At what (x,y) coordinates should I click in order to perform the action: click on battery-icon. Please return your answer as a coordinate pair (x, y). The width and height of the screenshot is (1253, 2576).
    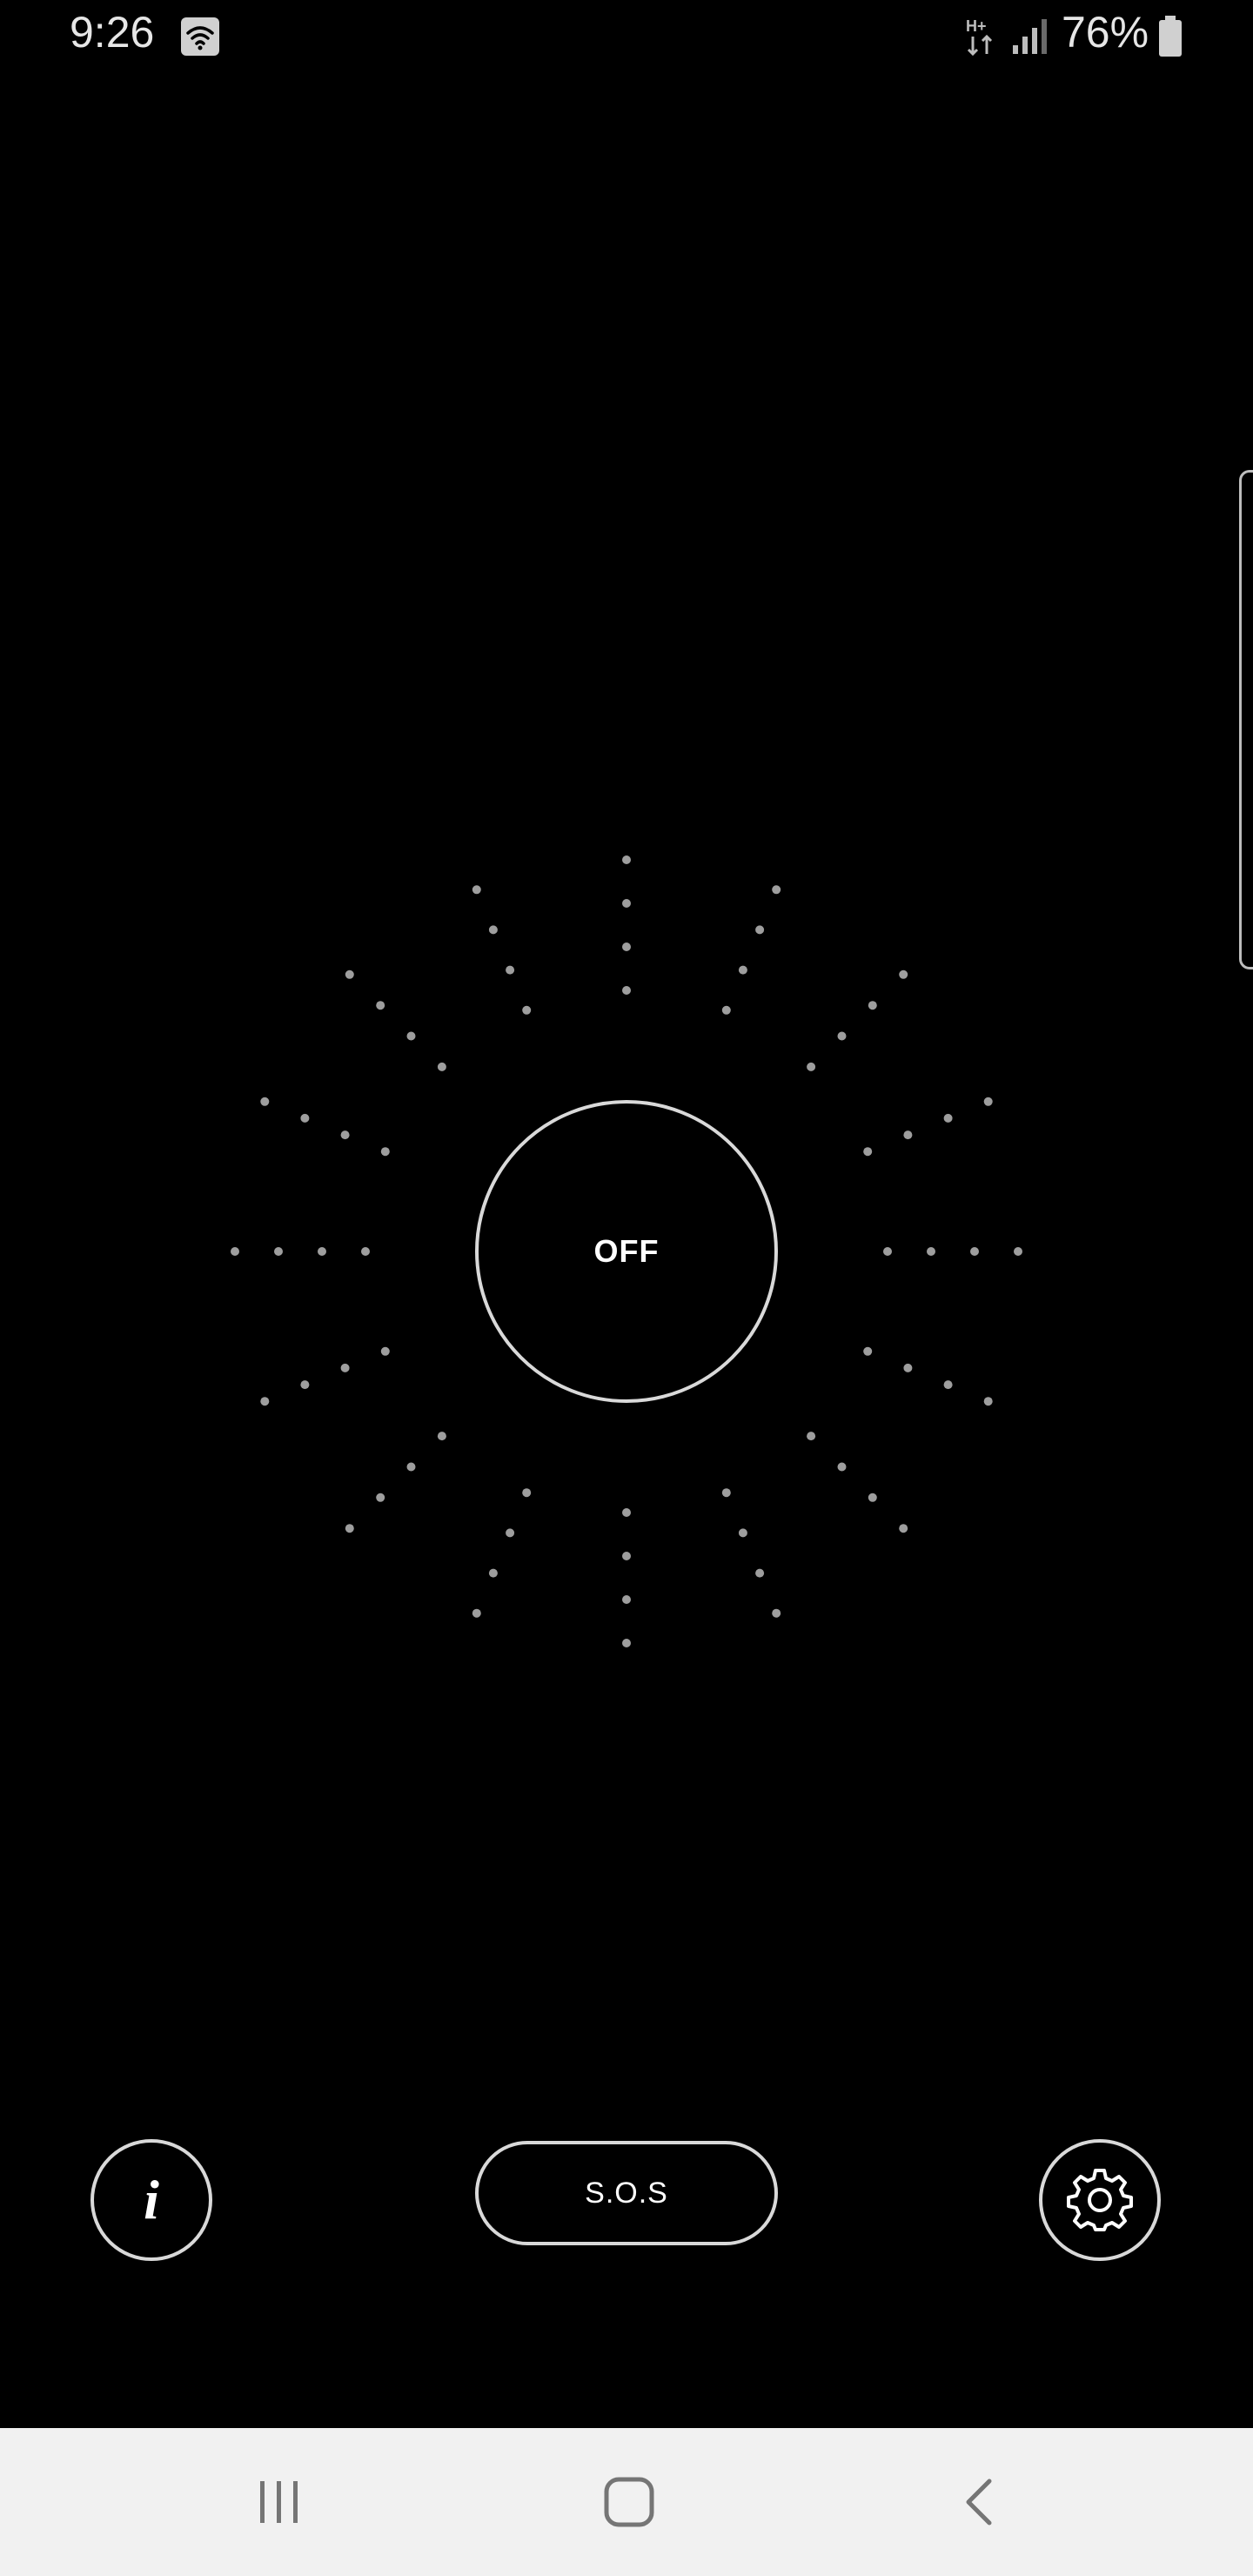
    Looking at the image, I should click on (1170, 37).